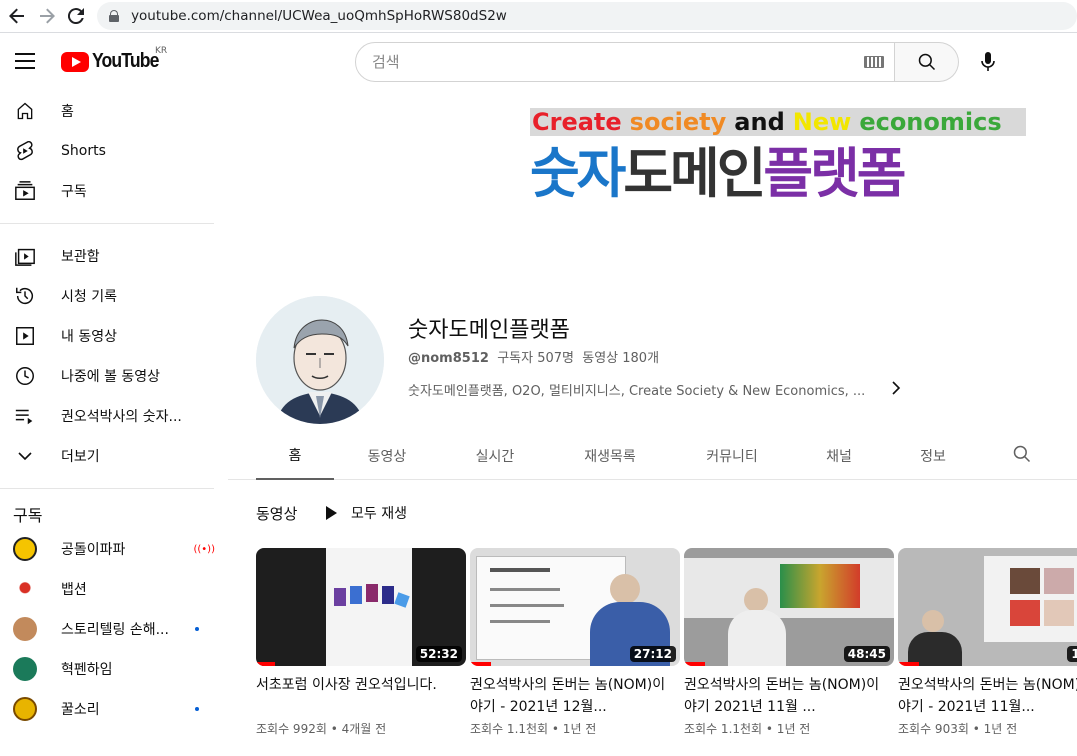 This screenshot has width=1077, height=756. I want to click on youtube-logo: YouTube KR, so click(114, 59).